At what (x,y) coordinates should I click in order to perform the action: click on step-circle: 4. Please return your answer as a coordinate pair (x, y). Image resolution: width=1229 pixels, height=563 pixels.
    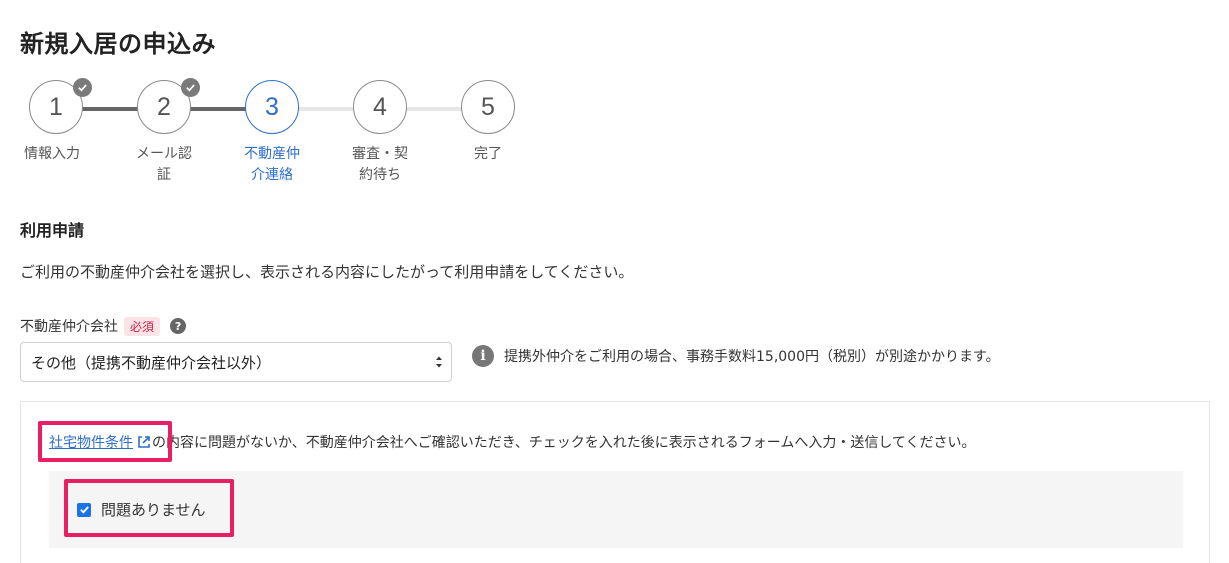
    Looking at the image, I should click on (380, 107).